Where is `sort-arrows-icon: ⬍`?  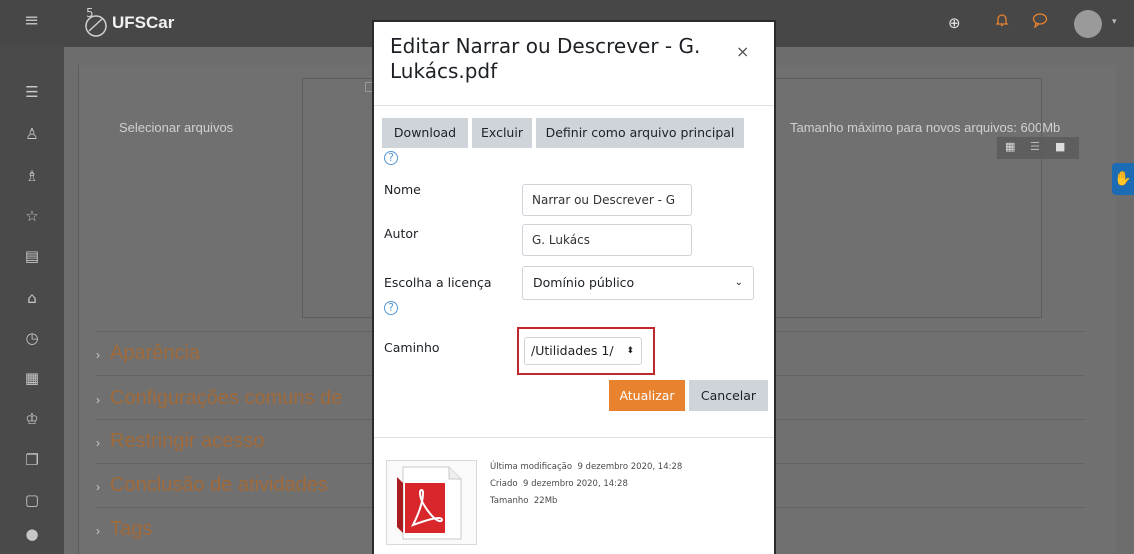
sort-arrows-icon: ⬍ is located at coordinates (630, 351).